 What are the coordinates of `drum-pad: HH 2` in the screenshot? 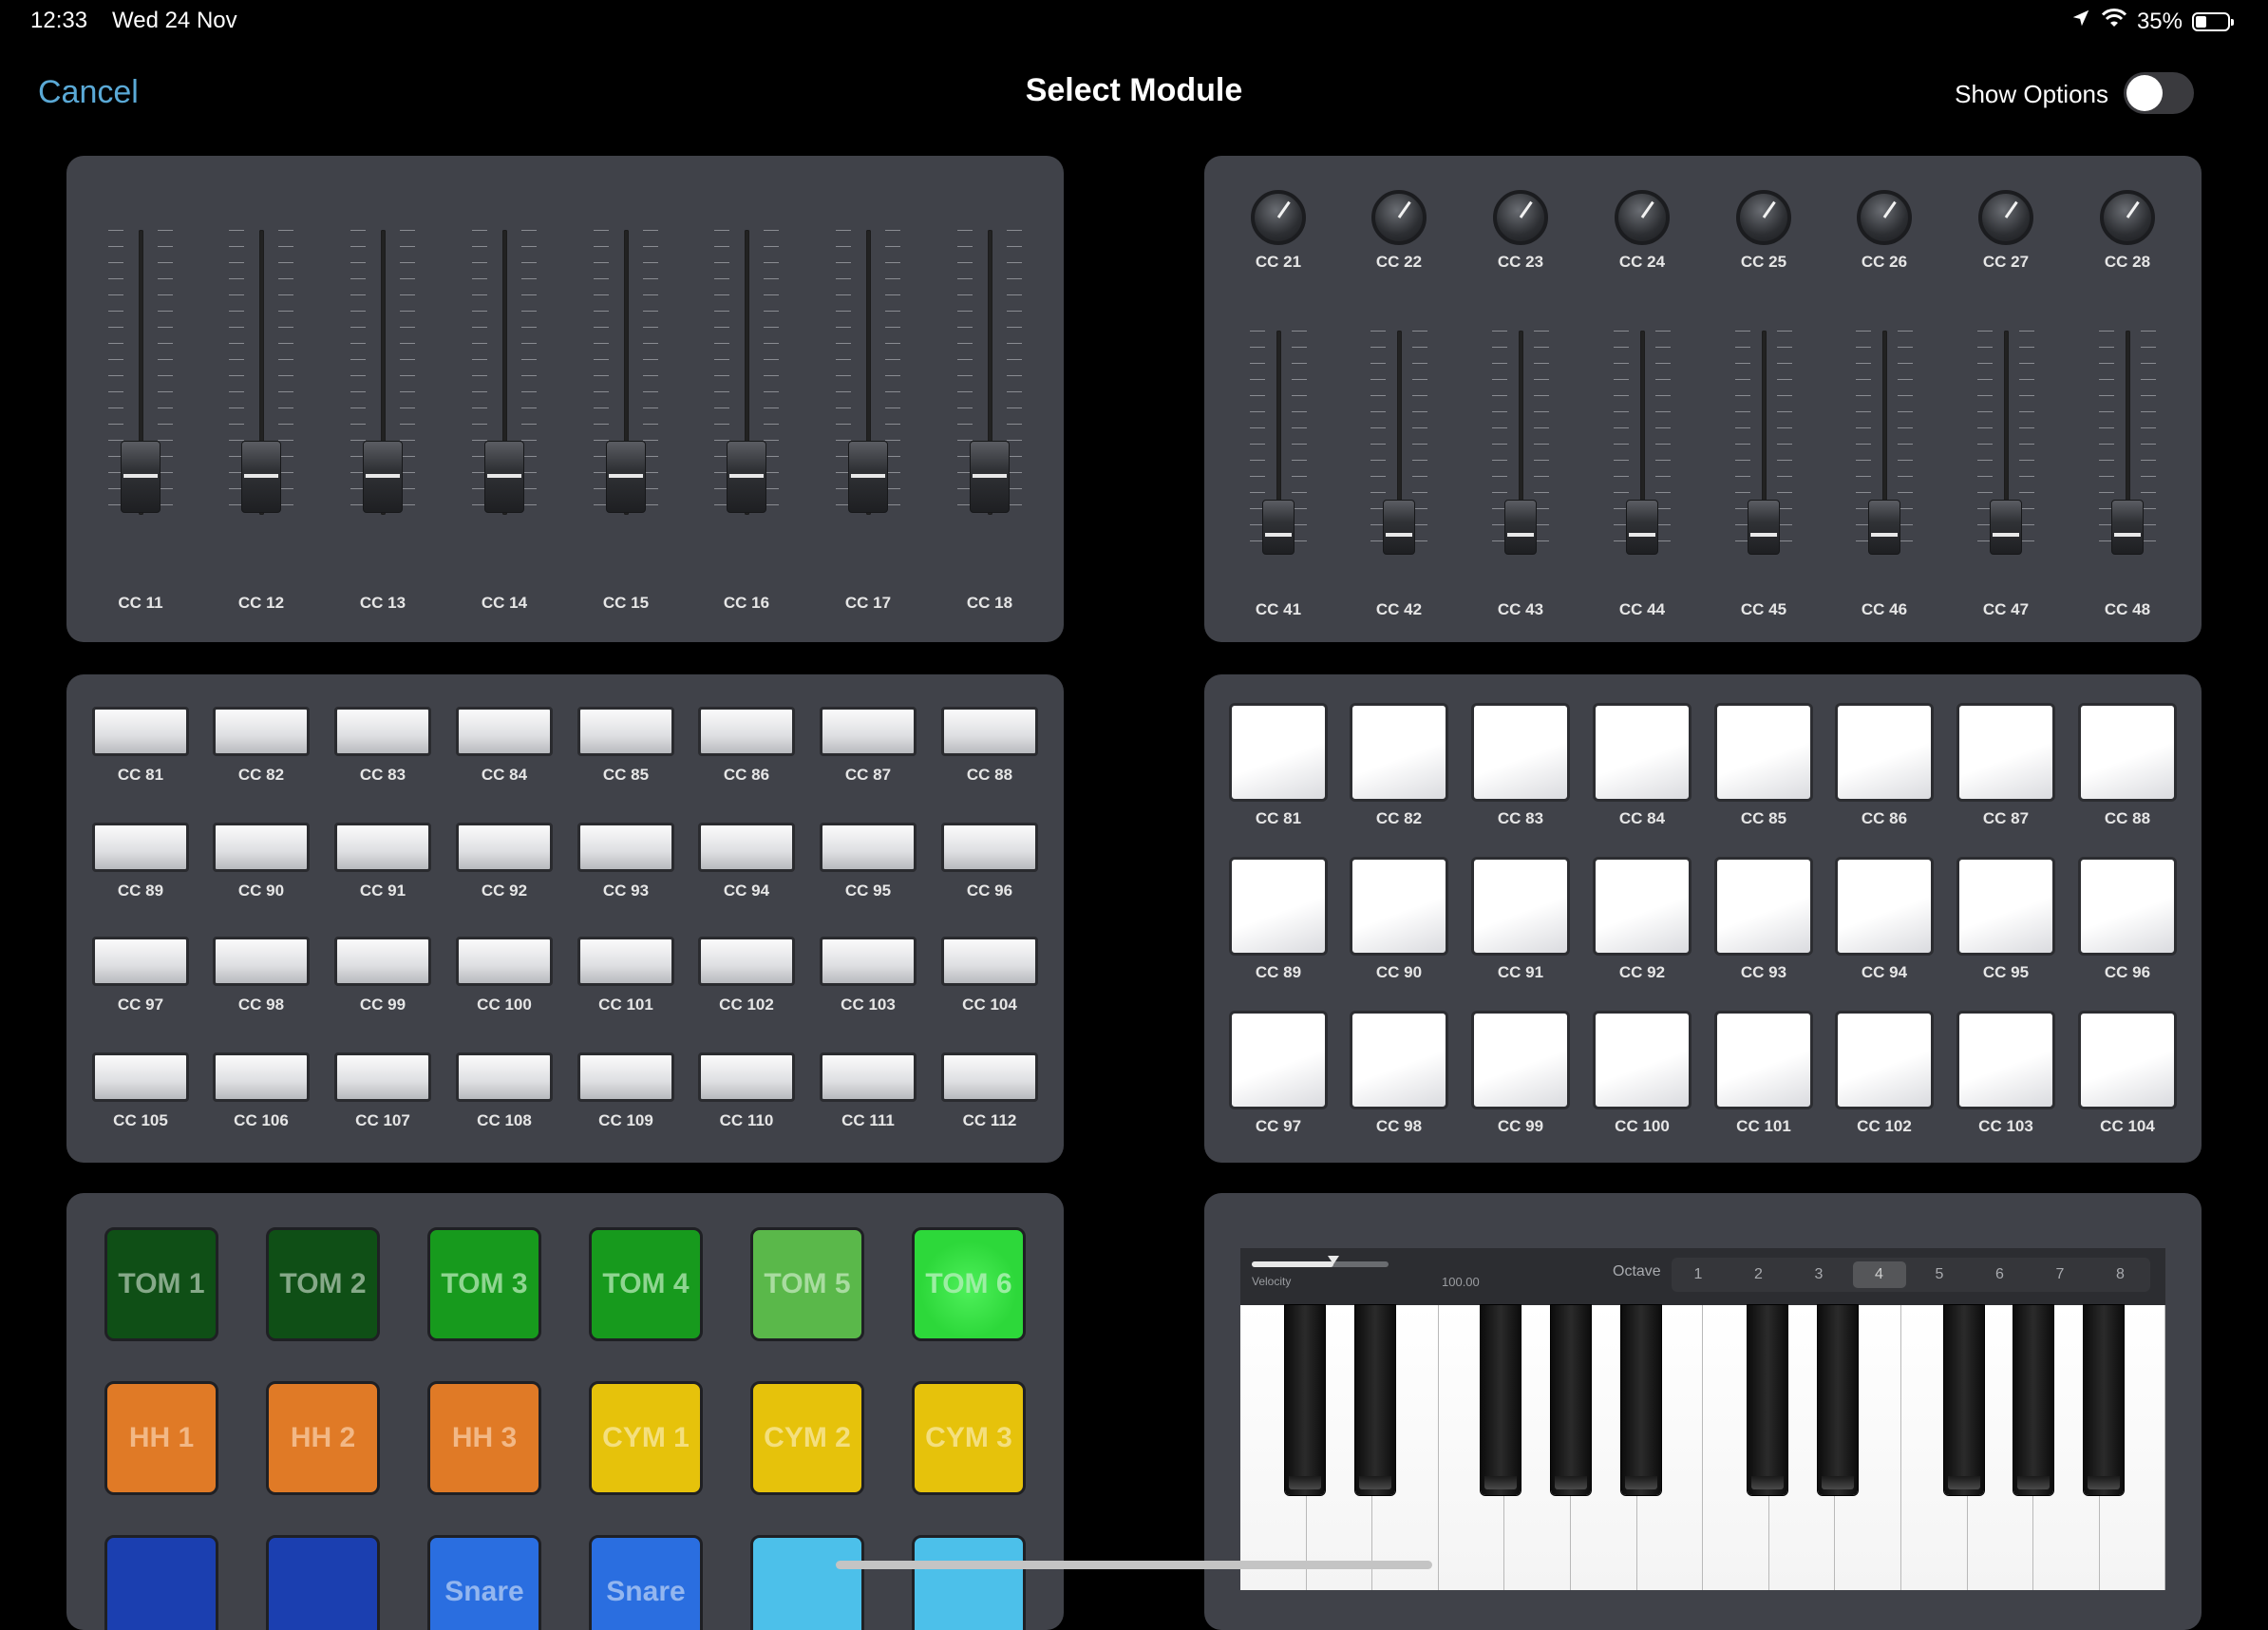 It's located at (323, 1438).